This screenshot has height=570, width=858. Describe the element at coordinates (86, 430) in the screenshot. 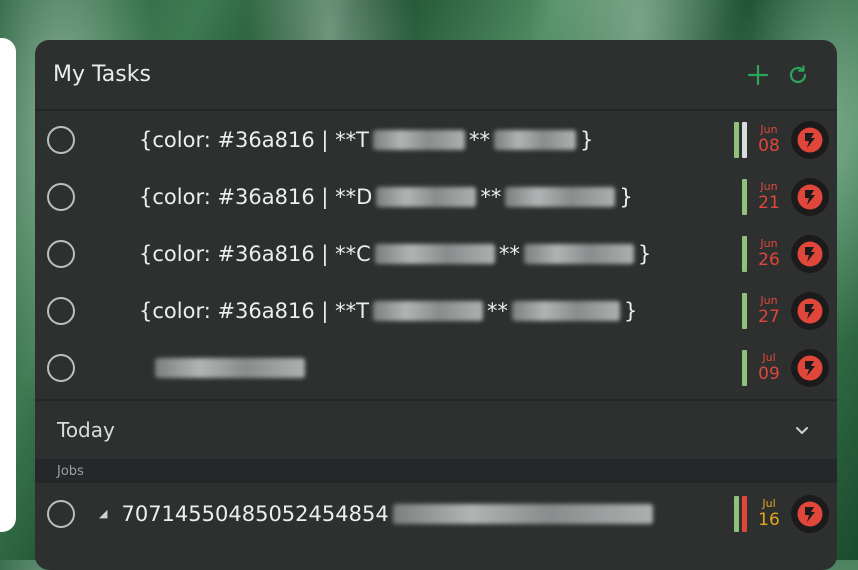

I see `section-label: Today` at that location.